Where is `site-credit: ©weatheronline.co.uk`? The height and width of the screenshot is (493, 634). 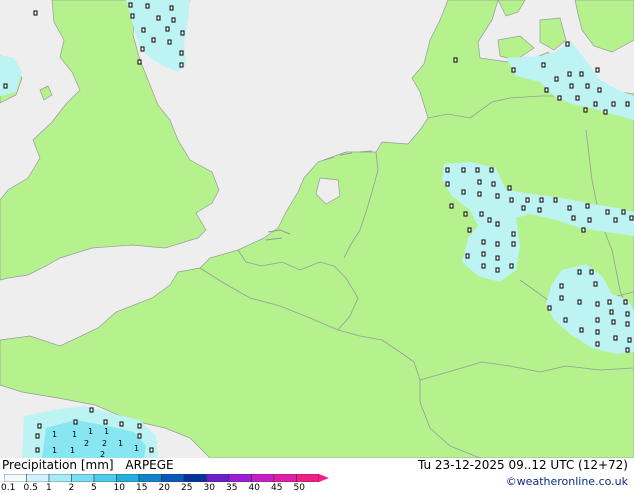
site-credit: ©weatheronline.co.uk is located at coordinates (566, 481).